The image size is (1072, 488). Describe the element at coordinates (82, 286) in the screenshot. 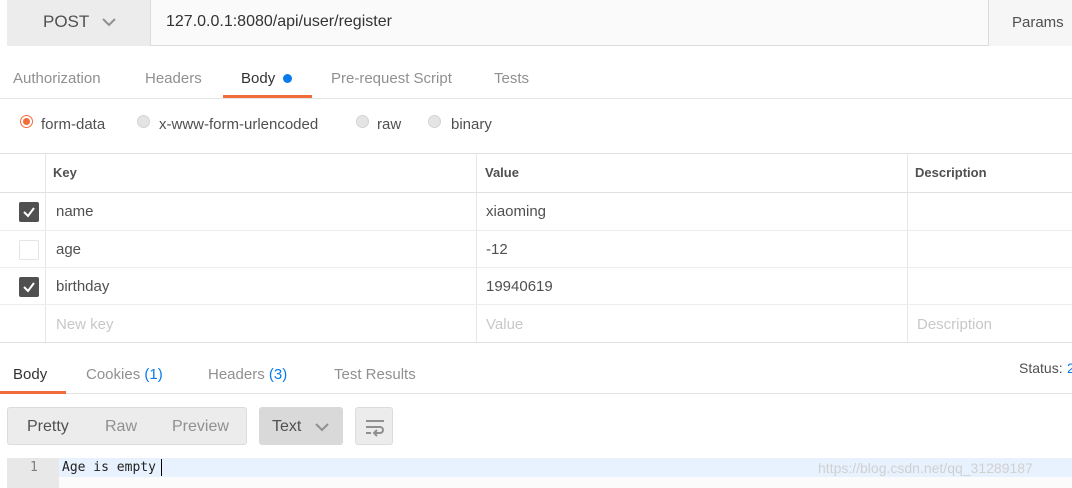

I see `row-key: birthday` at that location.